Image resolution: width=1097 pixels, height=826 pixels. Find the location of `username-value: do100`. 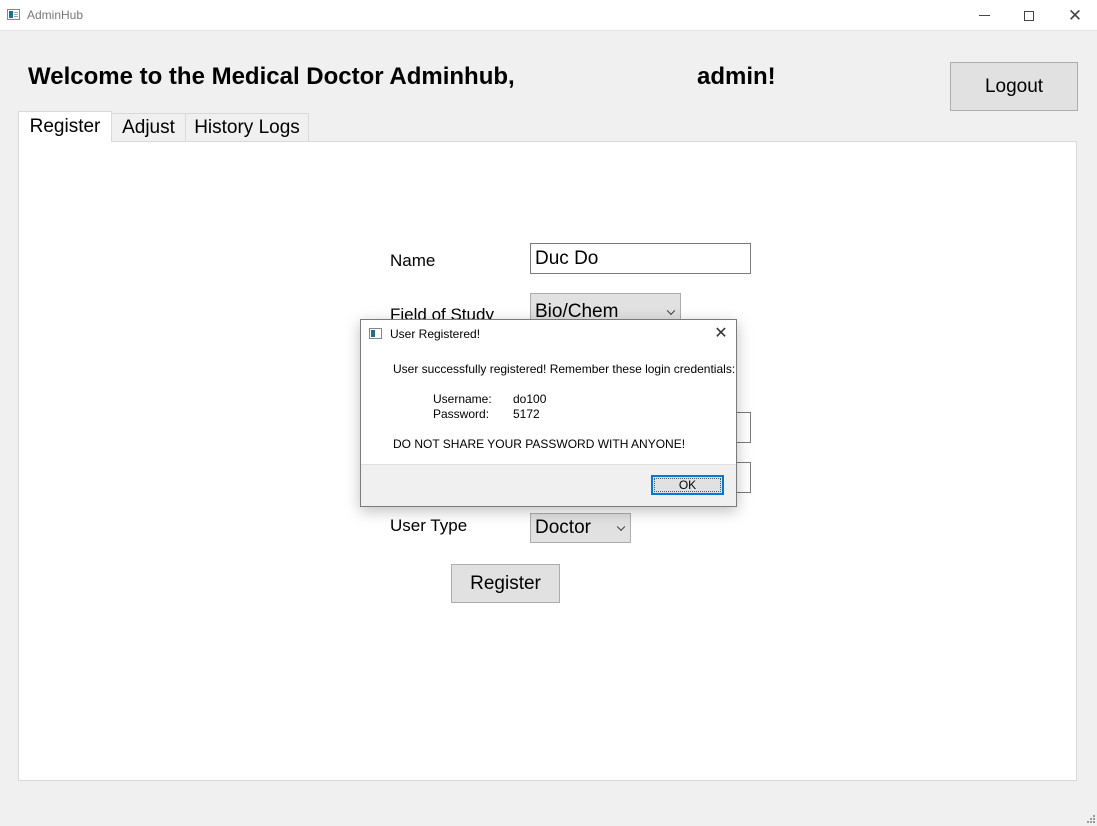

username-value: do100 is located at coordinates (530, 399).